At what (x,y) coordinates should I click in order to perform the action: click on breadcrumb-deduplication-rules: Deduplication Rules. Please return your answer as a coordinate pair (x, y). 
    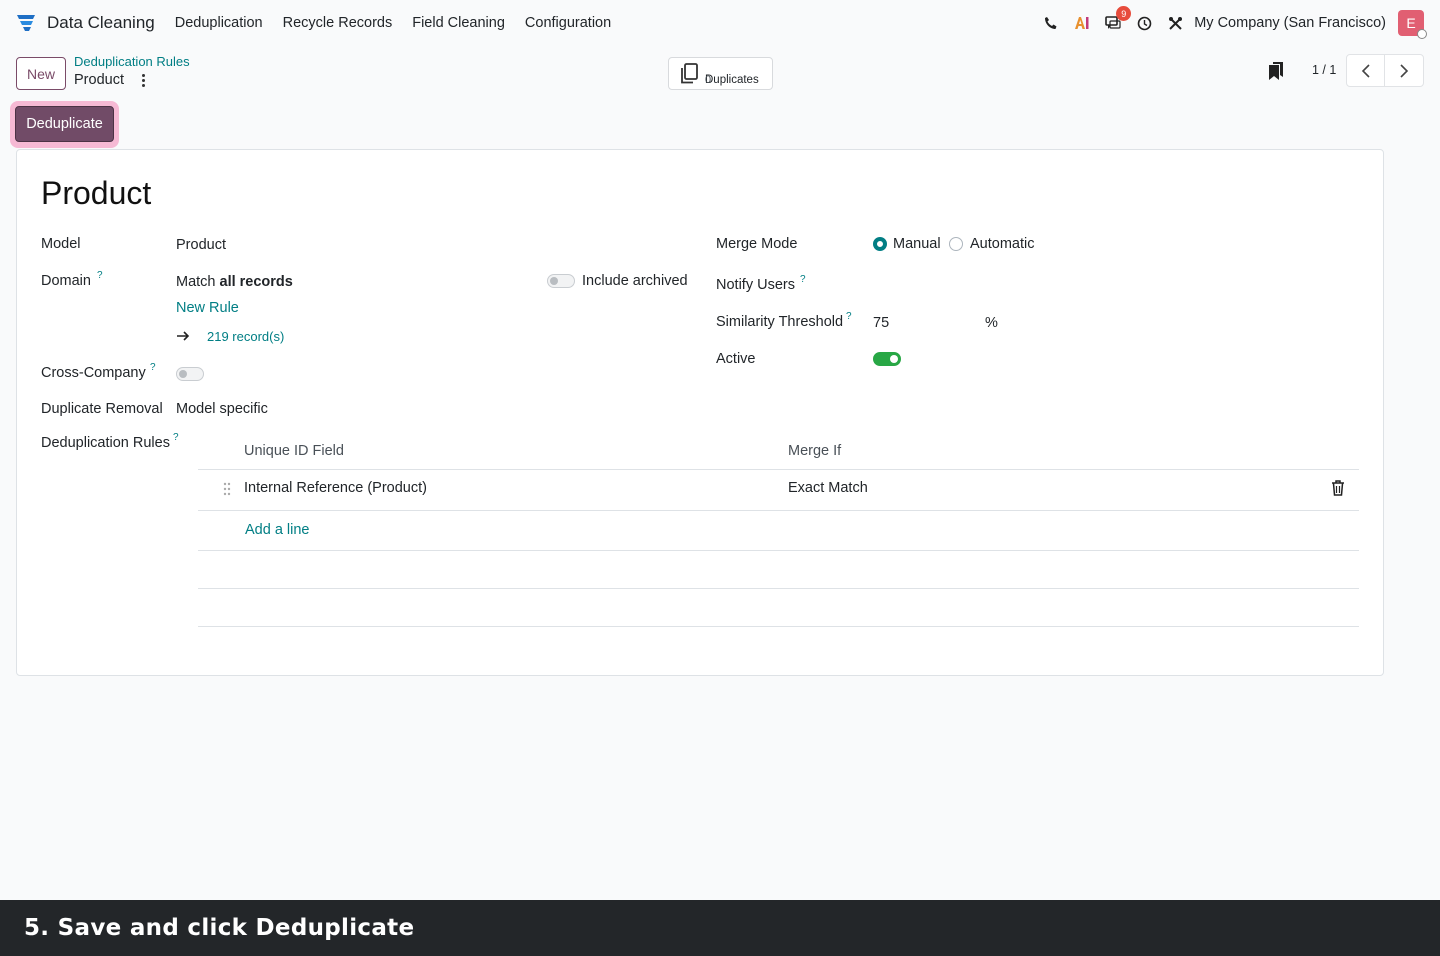
    Looking at the image, I should click on (132, 61).